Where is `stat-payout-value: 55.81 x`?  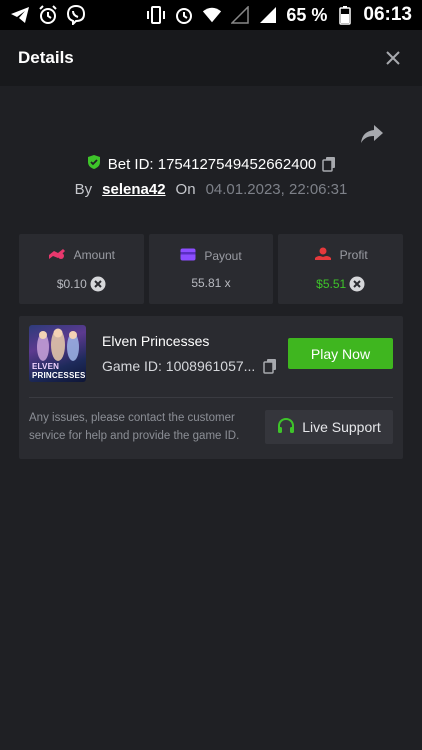
stat-payout-value: 55.81 x is located at coordinates (211, 283).